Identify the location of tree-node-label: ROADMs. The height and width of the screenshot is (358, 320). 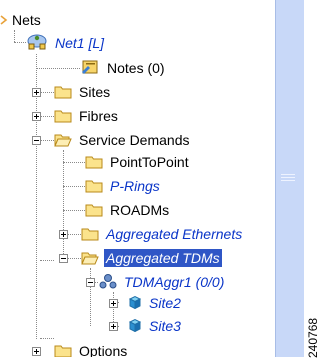
(140, 210).